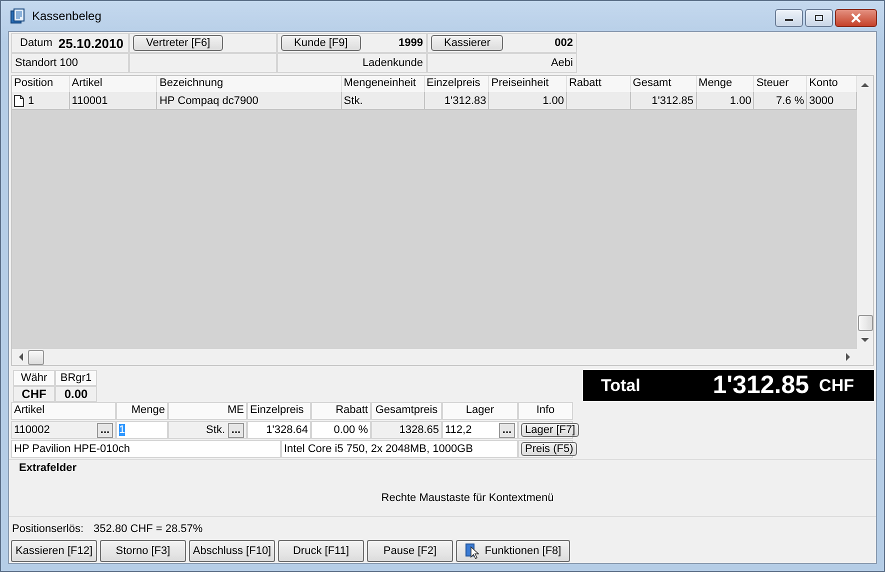  I want to click on close-icon, so click(856, 18).